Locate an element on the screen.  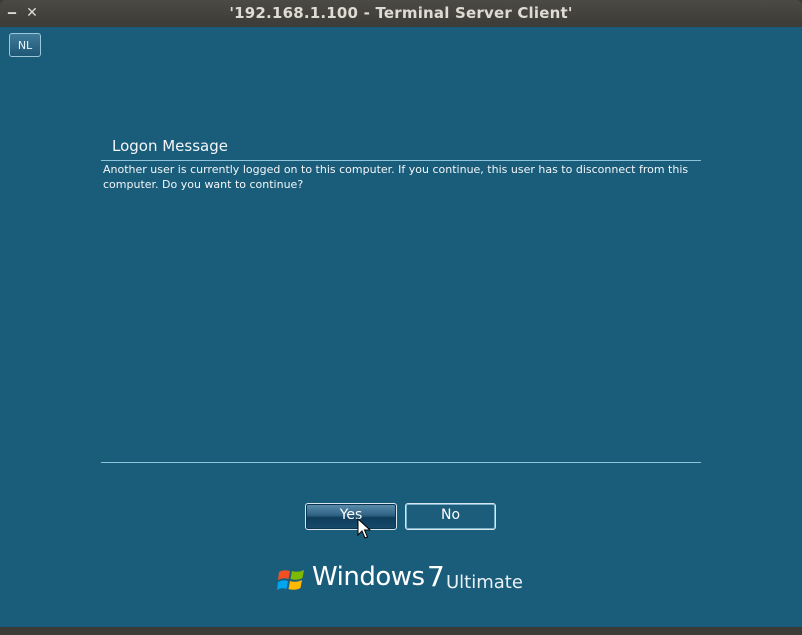
dialog-title: Logon Message is located at coordinates (170, 146).